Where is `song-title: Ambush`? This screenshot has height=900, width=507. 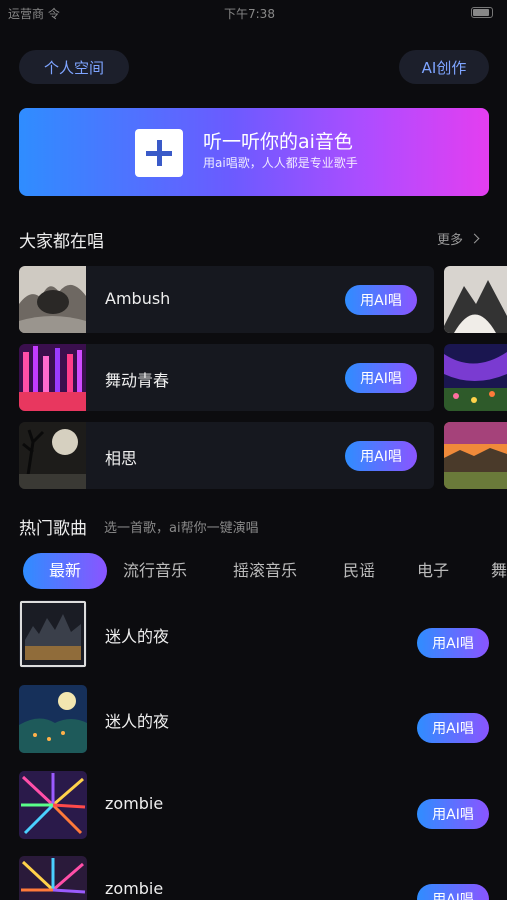 song-title: Ambush is located at coordinates (138, 298).